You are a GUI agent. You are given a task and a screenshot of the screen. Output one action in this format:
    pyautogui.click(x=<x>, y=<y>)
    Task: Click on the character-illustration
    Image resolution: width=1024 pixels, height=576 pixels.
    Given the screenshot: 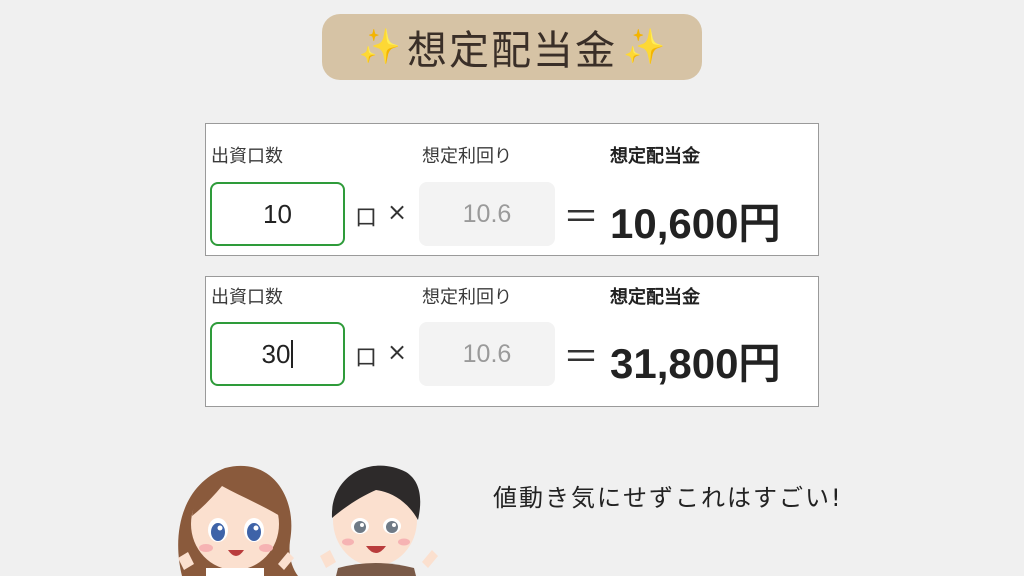 What is the action you would take?
    pyautogui.click(x=308, y=520)
    